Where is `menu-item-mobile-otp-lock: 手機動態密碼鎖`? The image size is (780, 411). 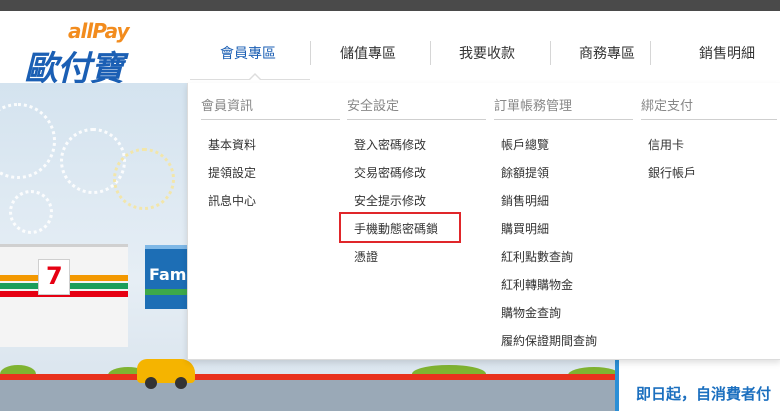 menu-item-mobile-otp-lock: 手機動態密碼鎖 is located at coordinates (396, 229).